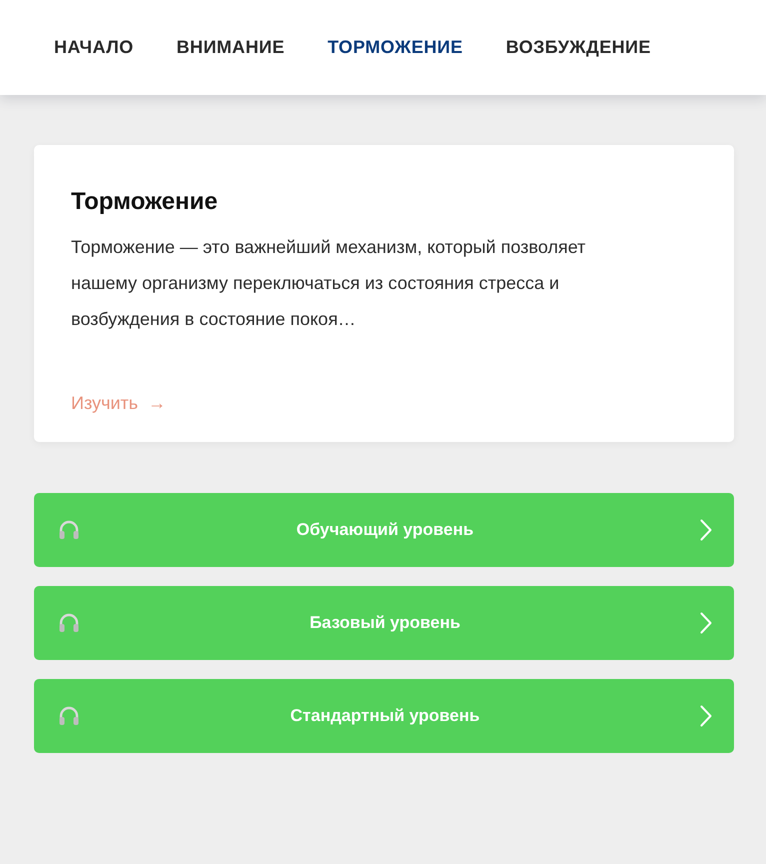 This screenshot has height=864, width=766. I want to click on card-title: Торможение, so click(145, 202).